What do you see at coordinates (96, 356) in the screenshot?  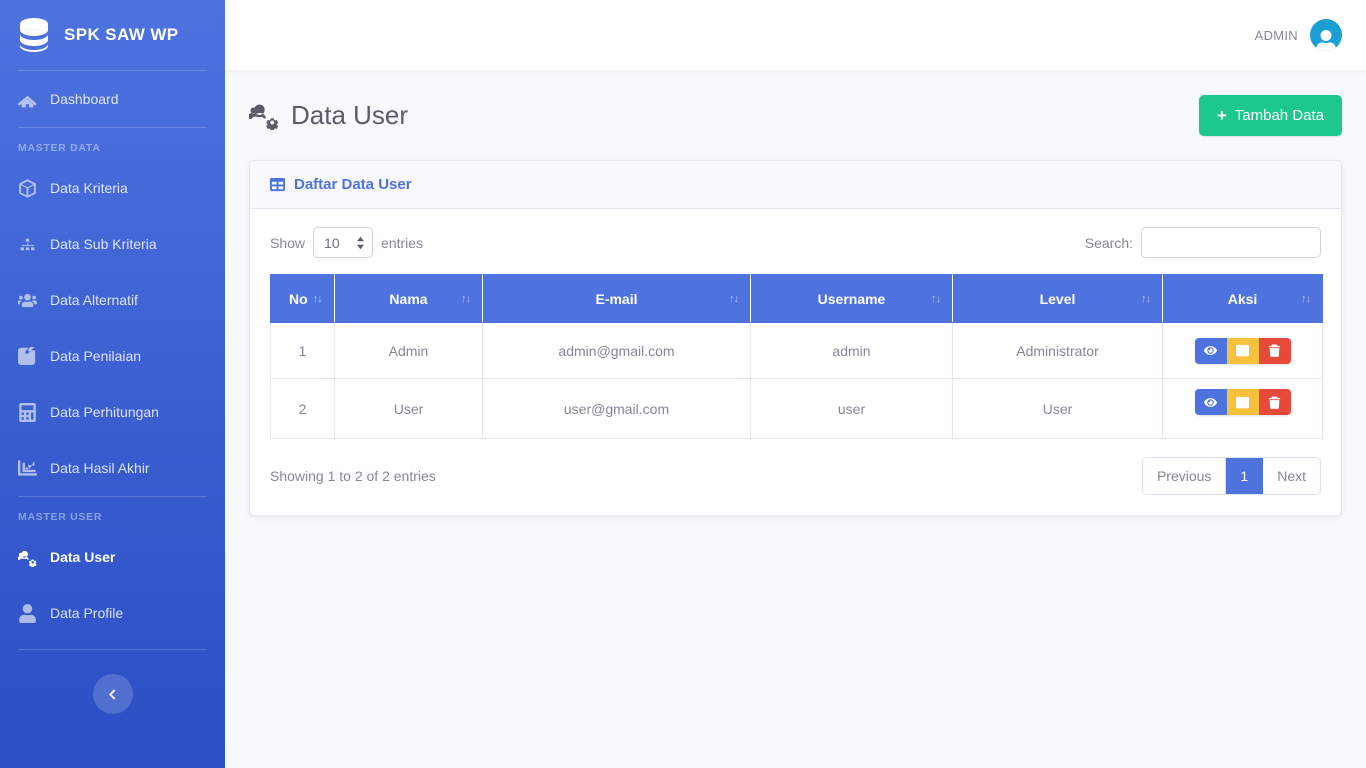 I see `sidebar-item-label: Data Penilaian` at bounding box center [96, 356].